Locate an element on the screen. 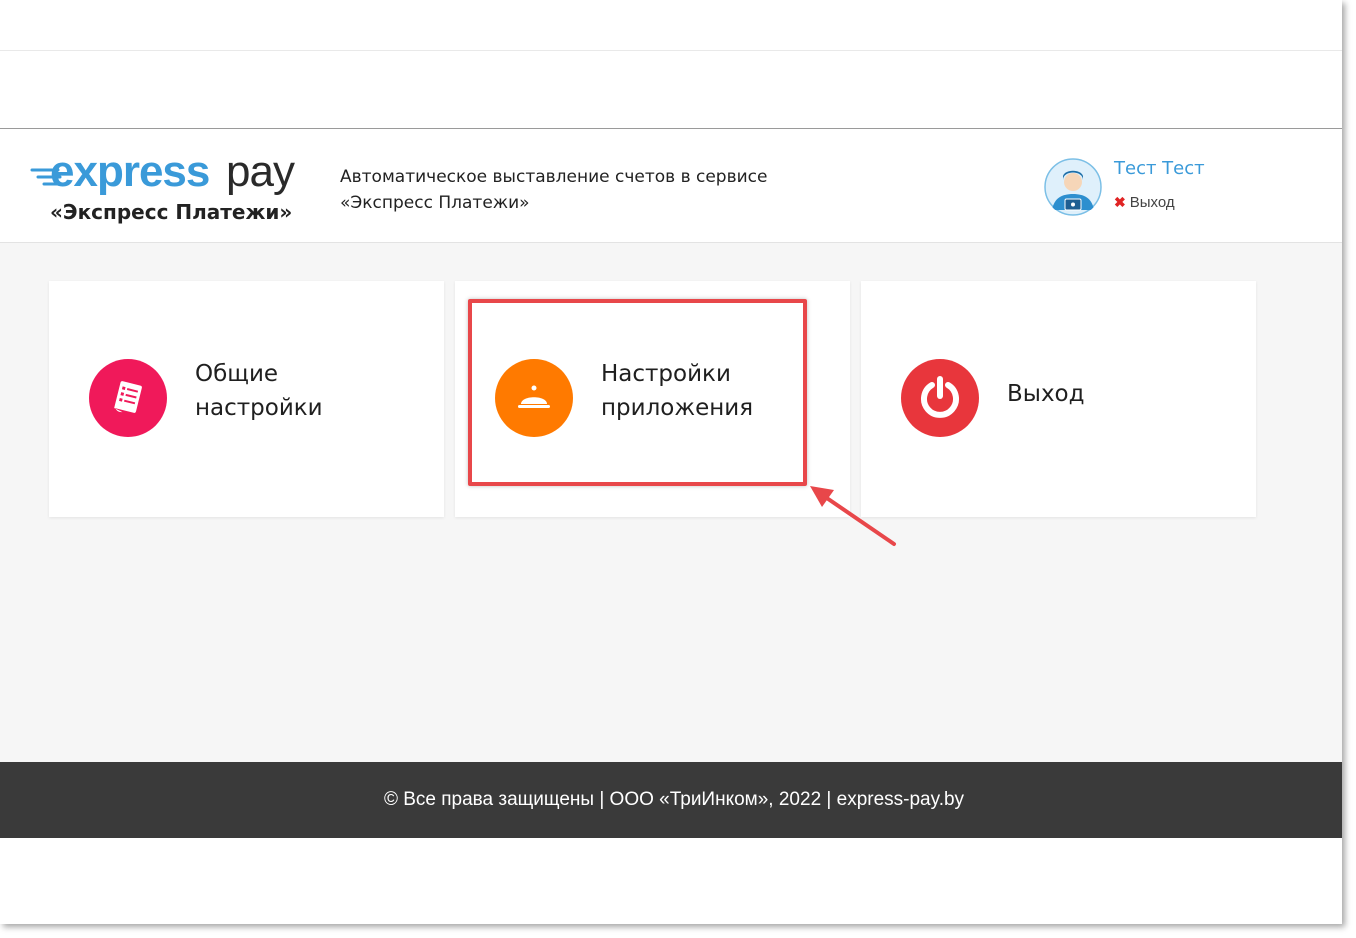 The image size is (1356, 938). expresspay-logo-mark: express pay is located at coordinates (163, 171).